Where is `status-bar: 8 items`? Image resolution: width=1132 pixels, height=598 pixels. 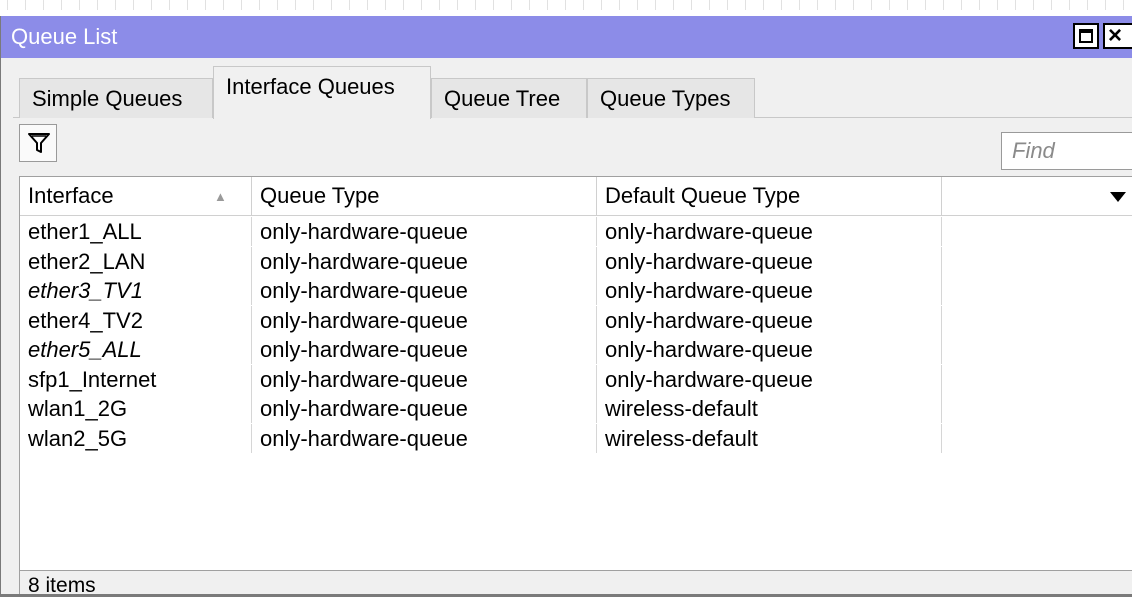
status-bar: 8 items is located at coordinates (575, 583).